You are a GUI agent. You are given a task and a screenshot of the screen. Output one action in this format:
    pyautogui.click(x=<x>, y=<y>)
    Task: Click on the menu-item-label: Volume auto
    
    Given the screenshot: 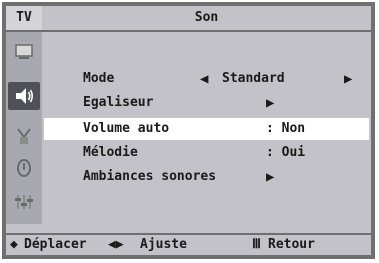 What is the action you would take?
    pyautogui.click(x=126, y=128)
    